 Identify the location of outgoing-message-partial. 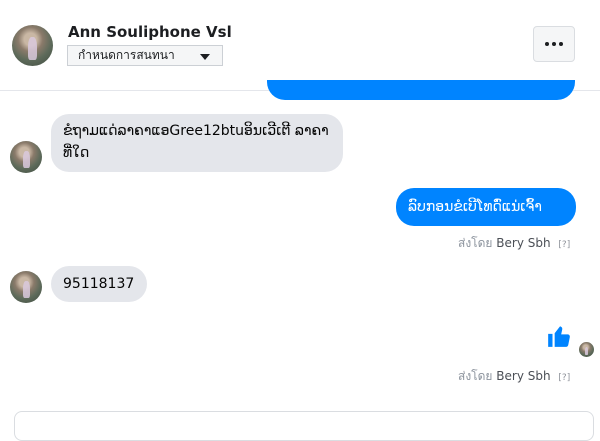
(421, 90).